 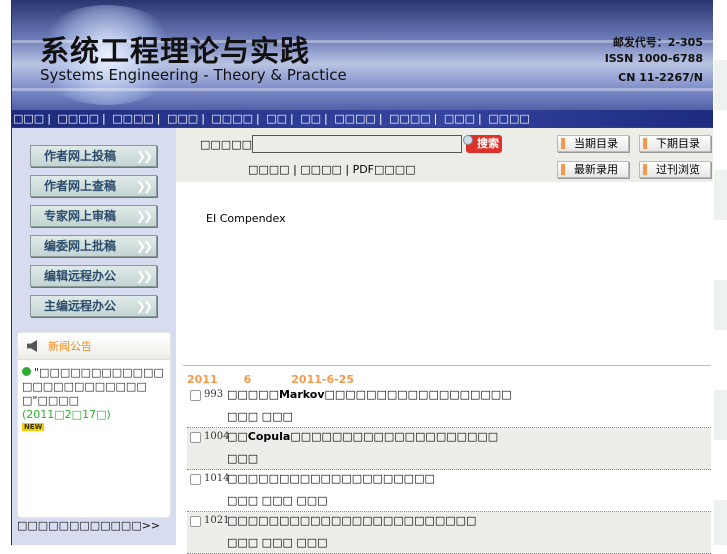 What do you see at coordinates (593, 169) in the screenshot?
I see `latest-accepted-button: 最新录用` at bounding box center [593, 169].